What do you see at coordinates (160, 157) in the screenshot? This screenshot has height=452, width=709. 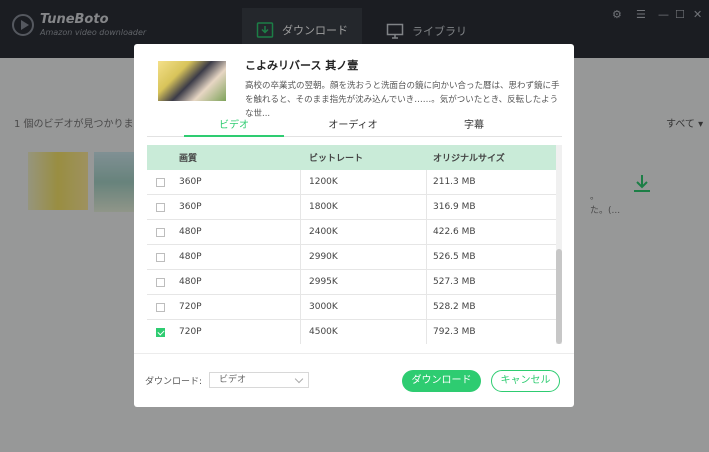 I see `header-checkbox-spacer` at bounding box center [160, 157].